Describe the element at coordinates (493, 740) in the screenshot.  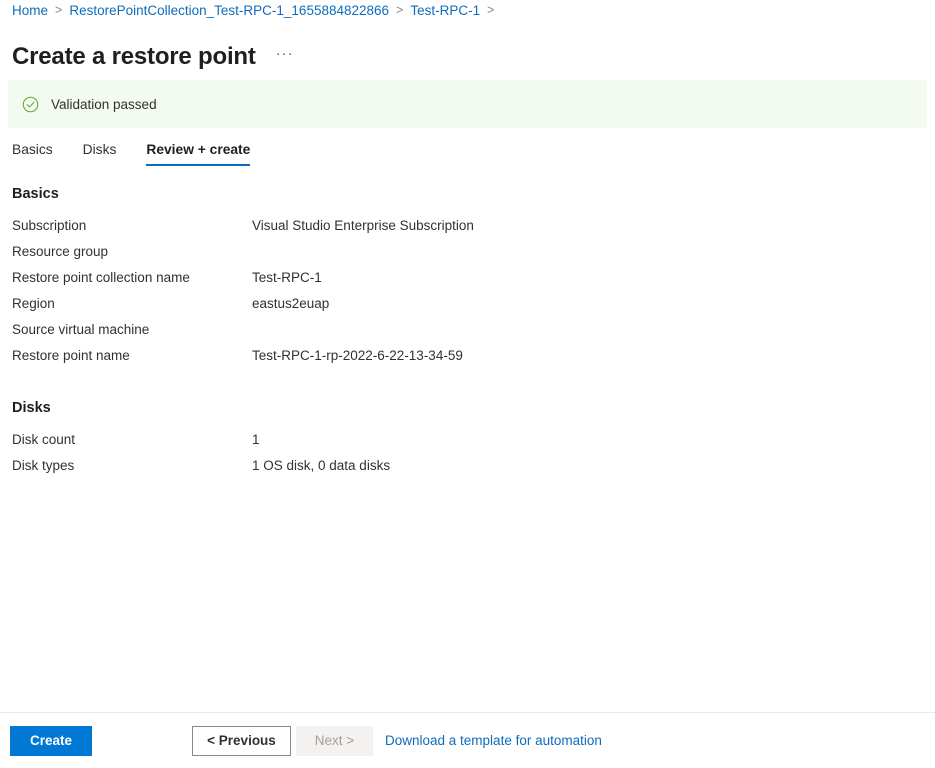
I see `download-template-link: Download a template for automation` at that location.